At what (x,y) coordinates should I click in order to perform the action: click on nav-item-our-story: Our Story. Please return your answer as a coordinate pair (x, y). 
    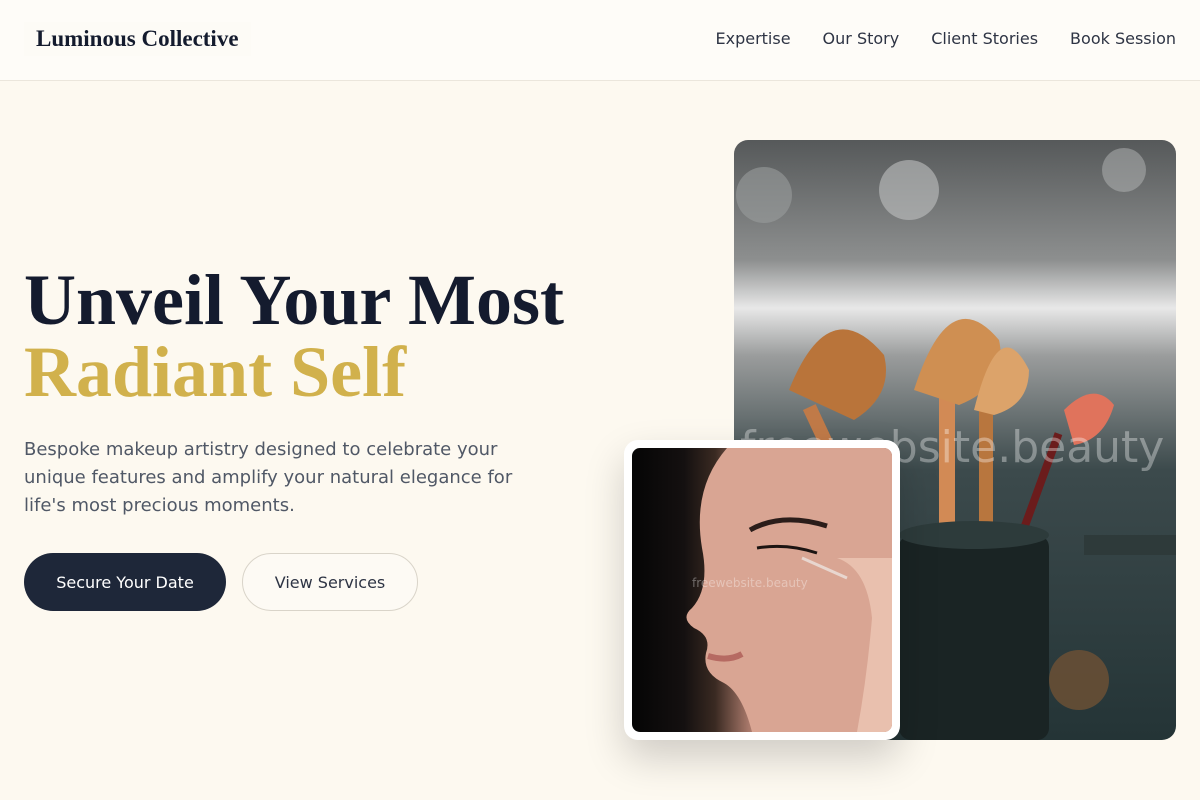
    Looking at the image, I should click on (861, 38).